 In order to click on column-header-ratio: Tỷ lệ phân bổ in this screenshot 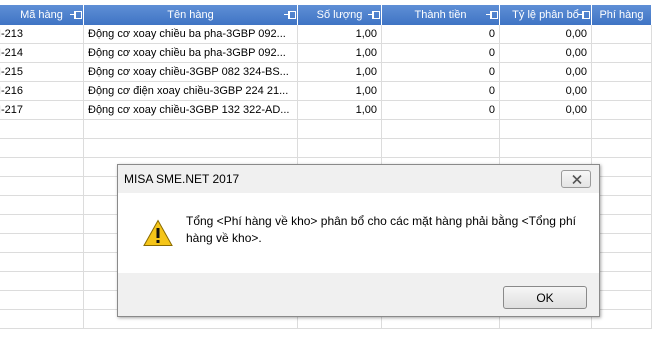, I will do `click(546, 15)`.